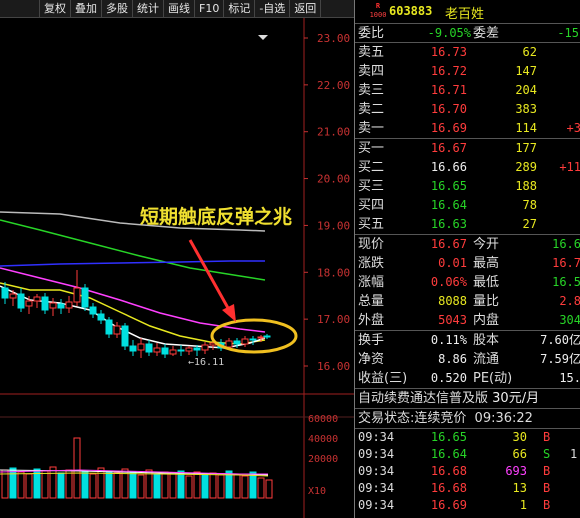  I want to click on book-price: 16.64, so click(448, 205).